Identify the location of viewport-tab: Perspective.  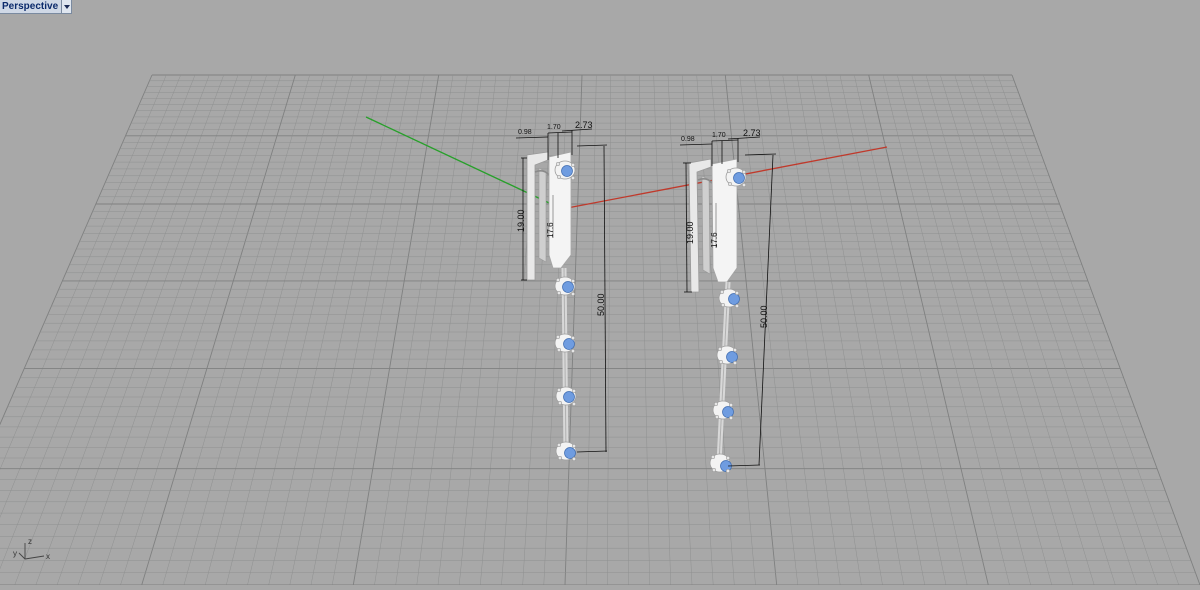
(36, 7).